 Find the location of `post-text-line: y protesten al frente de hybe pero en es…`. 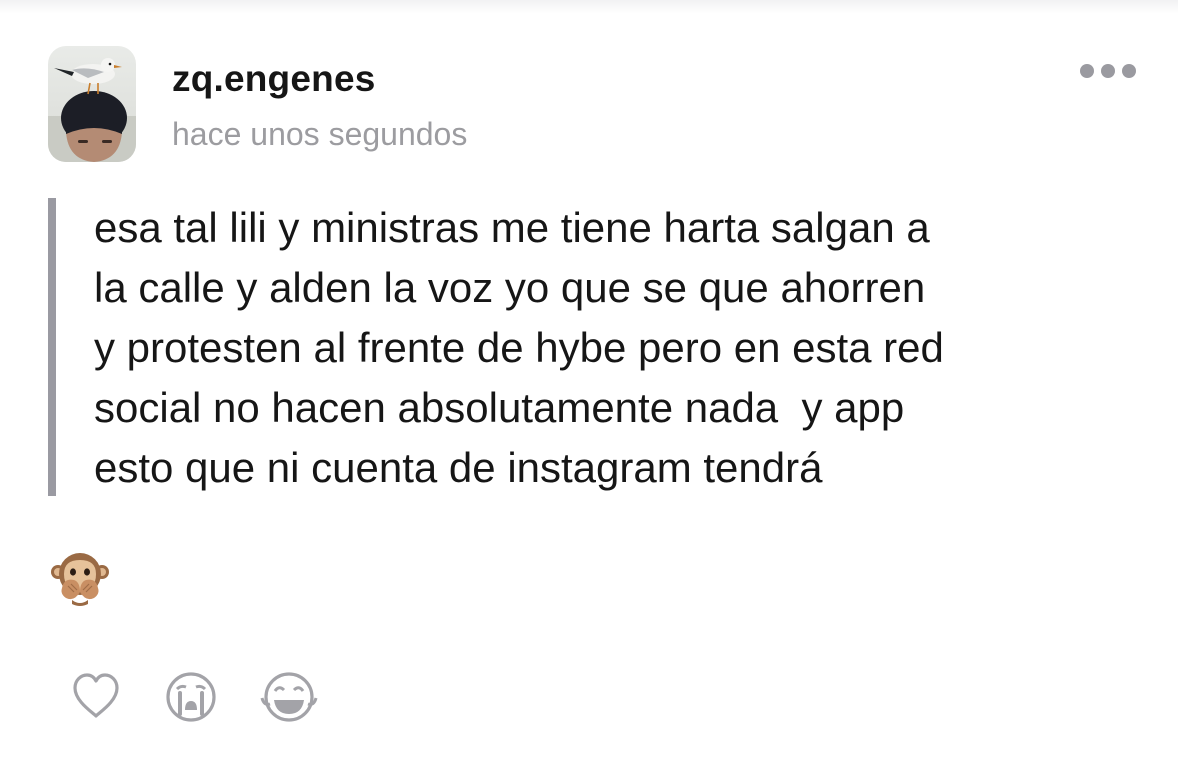

post-text-line: y protesten al frente de hybe pero en es… is located at coordinates (519, 347).